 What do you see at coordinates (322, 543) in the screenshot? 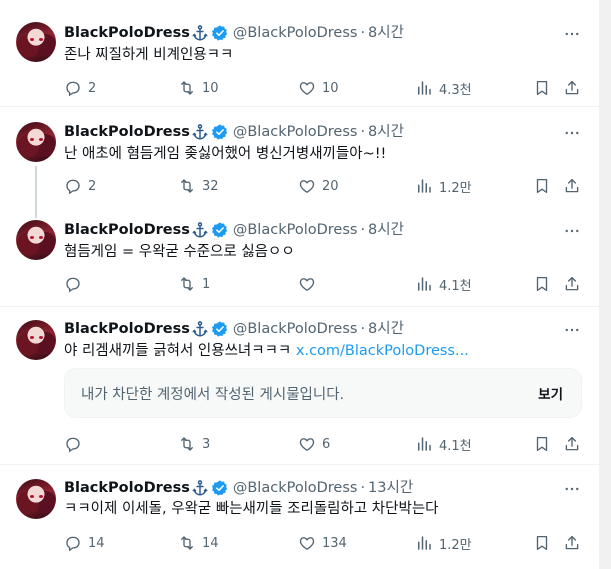
I see `like-button: 134` at bounding box center [322, 543].